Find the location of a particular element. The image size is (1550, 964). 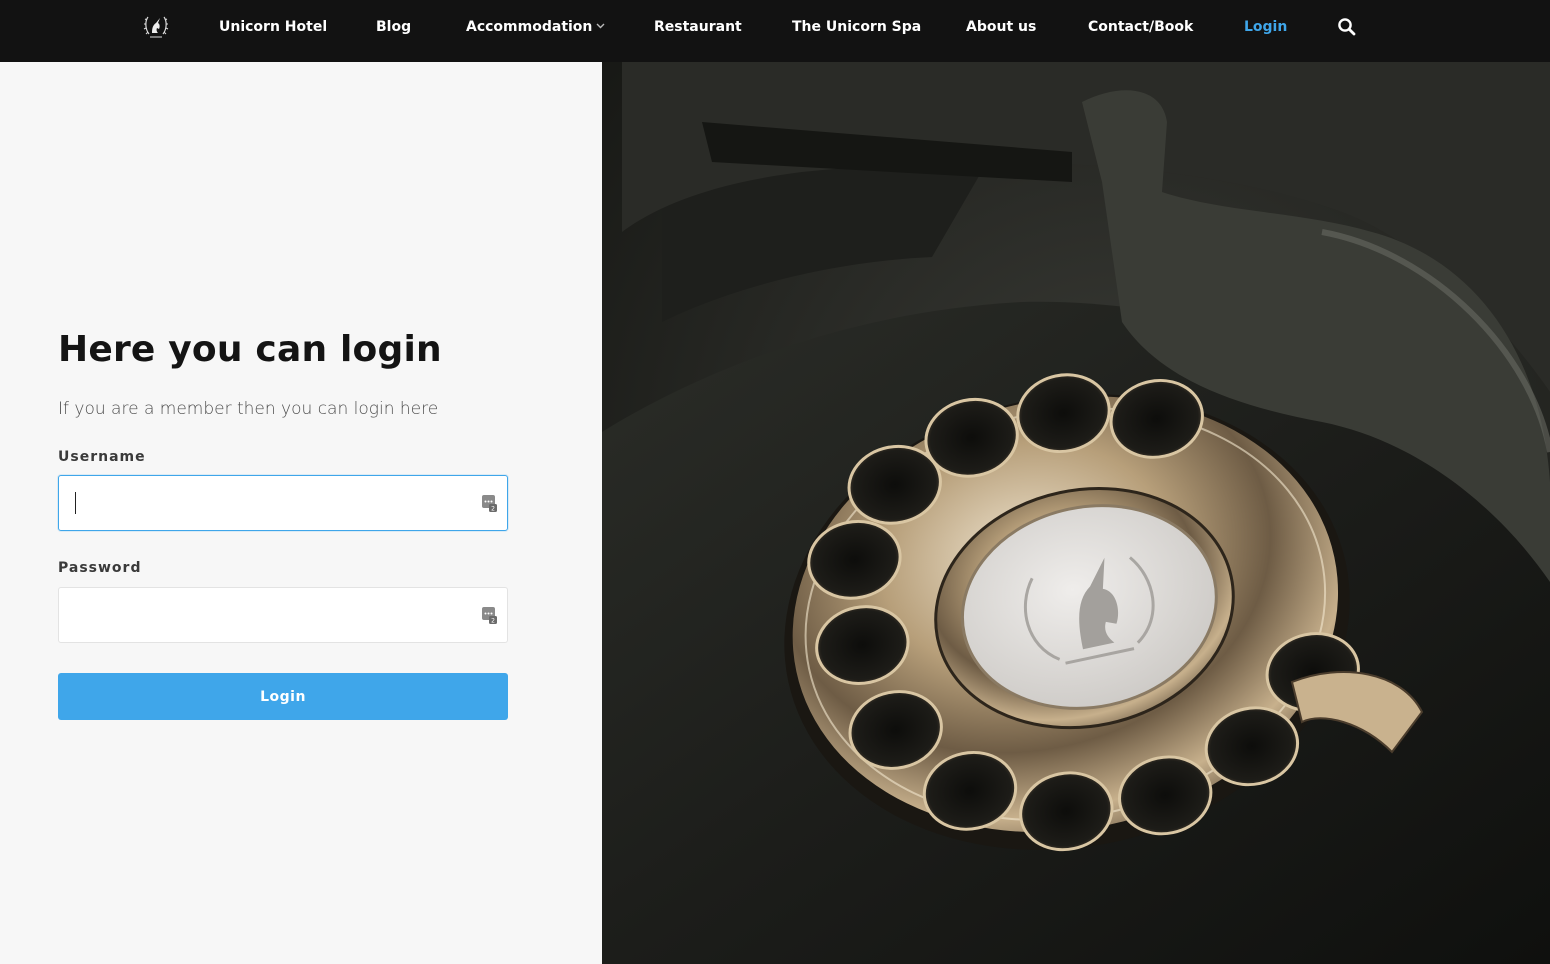

nav-accommodation-label: Accommodation is located at coordinates (529, 27).